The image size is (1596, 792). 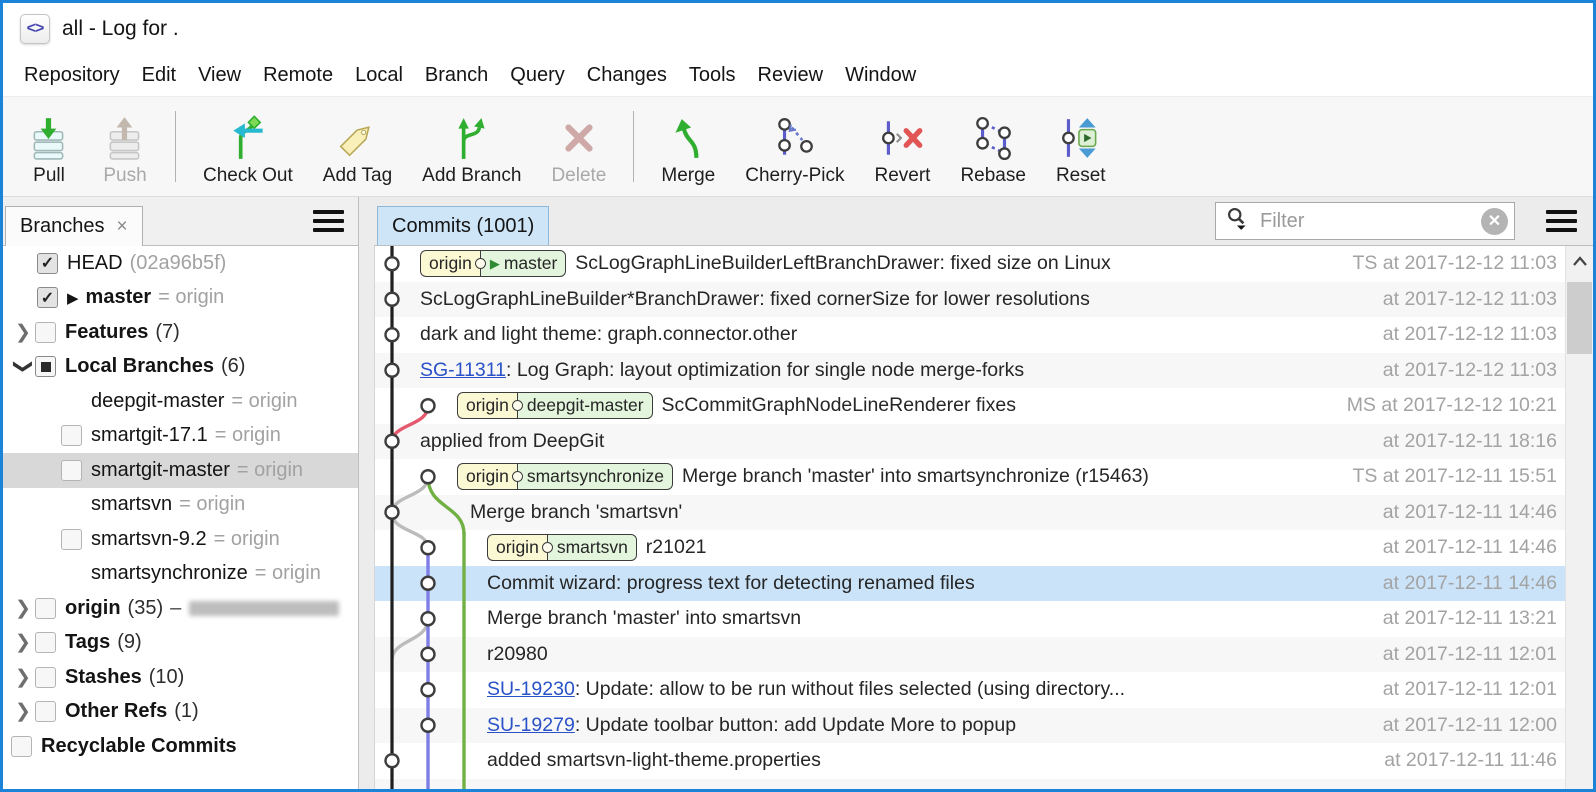 What do you see at coordinates (463, 370) in the screenshot?
I see `issue-link: SG-11311` at bounding box center [463, 370].